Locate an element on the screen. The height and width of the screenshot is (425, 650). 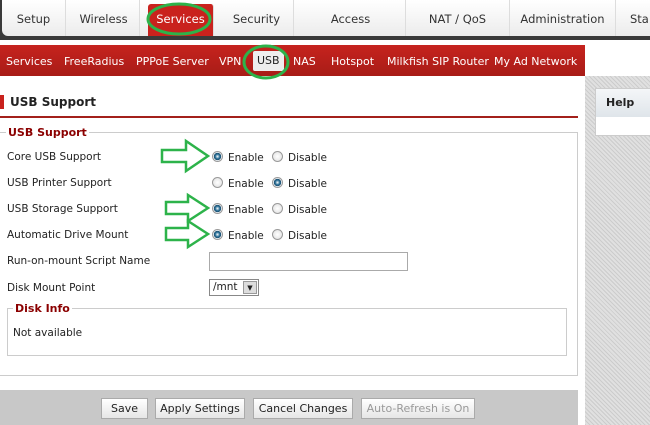
auto-mount-label: Automatic Drive Mount is located at coordinates (68, 235).